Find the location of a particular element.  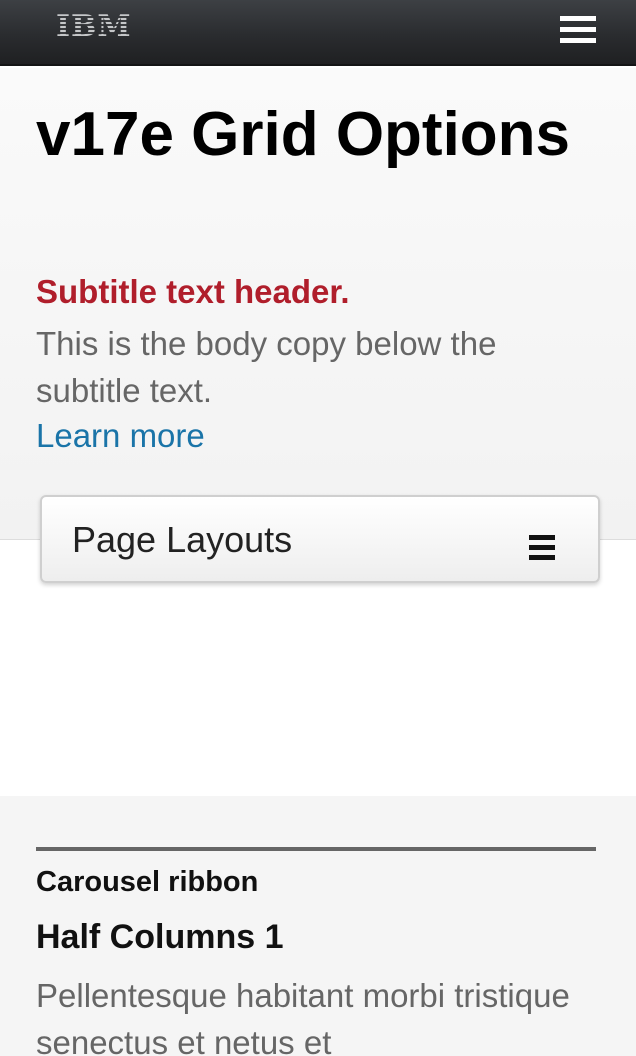

list-icon is located at coordinates (542, 548).